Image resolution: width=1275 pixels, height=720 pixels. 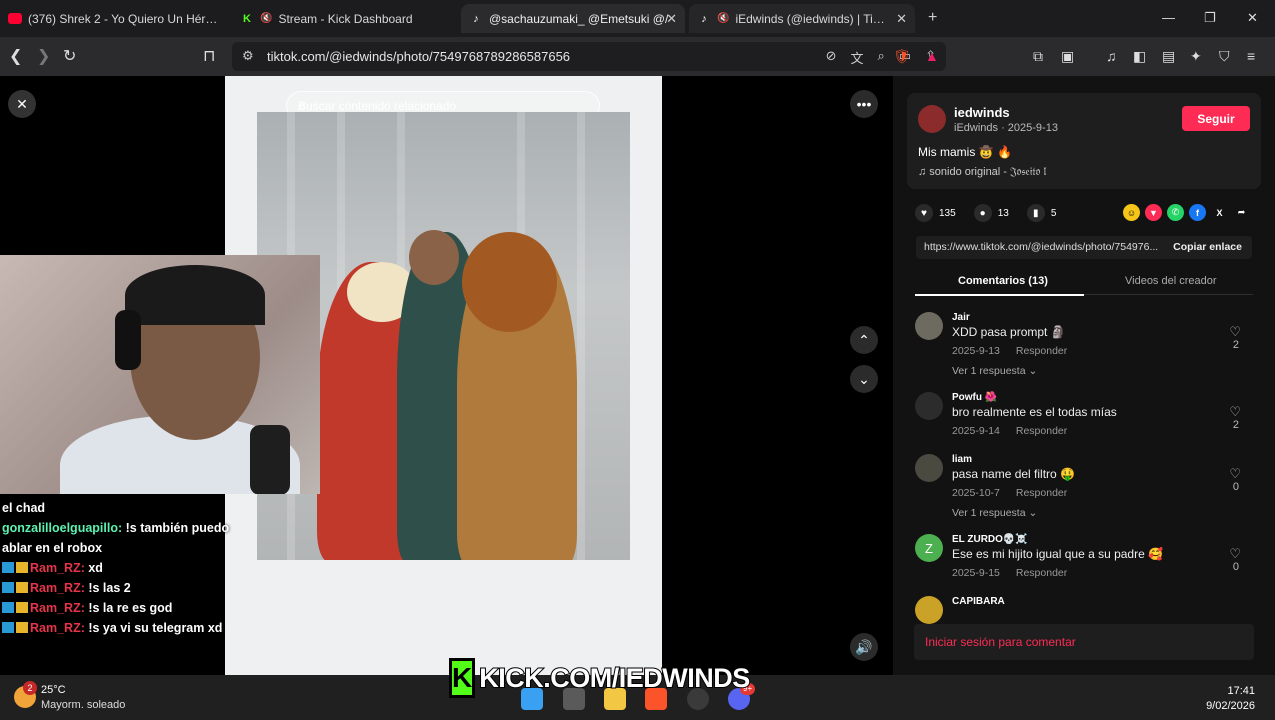 What do you see at coordinates (961, 317) in the screenshot?
I see `commenter-name: Jair` at bounding box center [961, 317].